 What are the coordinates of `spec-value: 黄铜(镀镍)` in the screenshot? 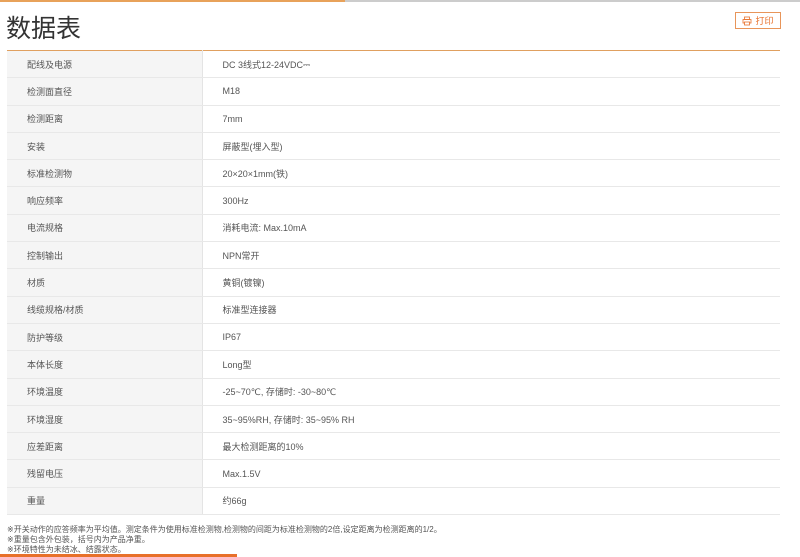 It's located at (491, 282).